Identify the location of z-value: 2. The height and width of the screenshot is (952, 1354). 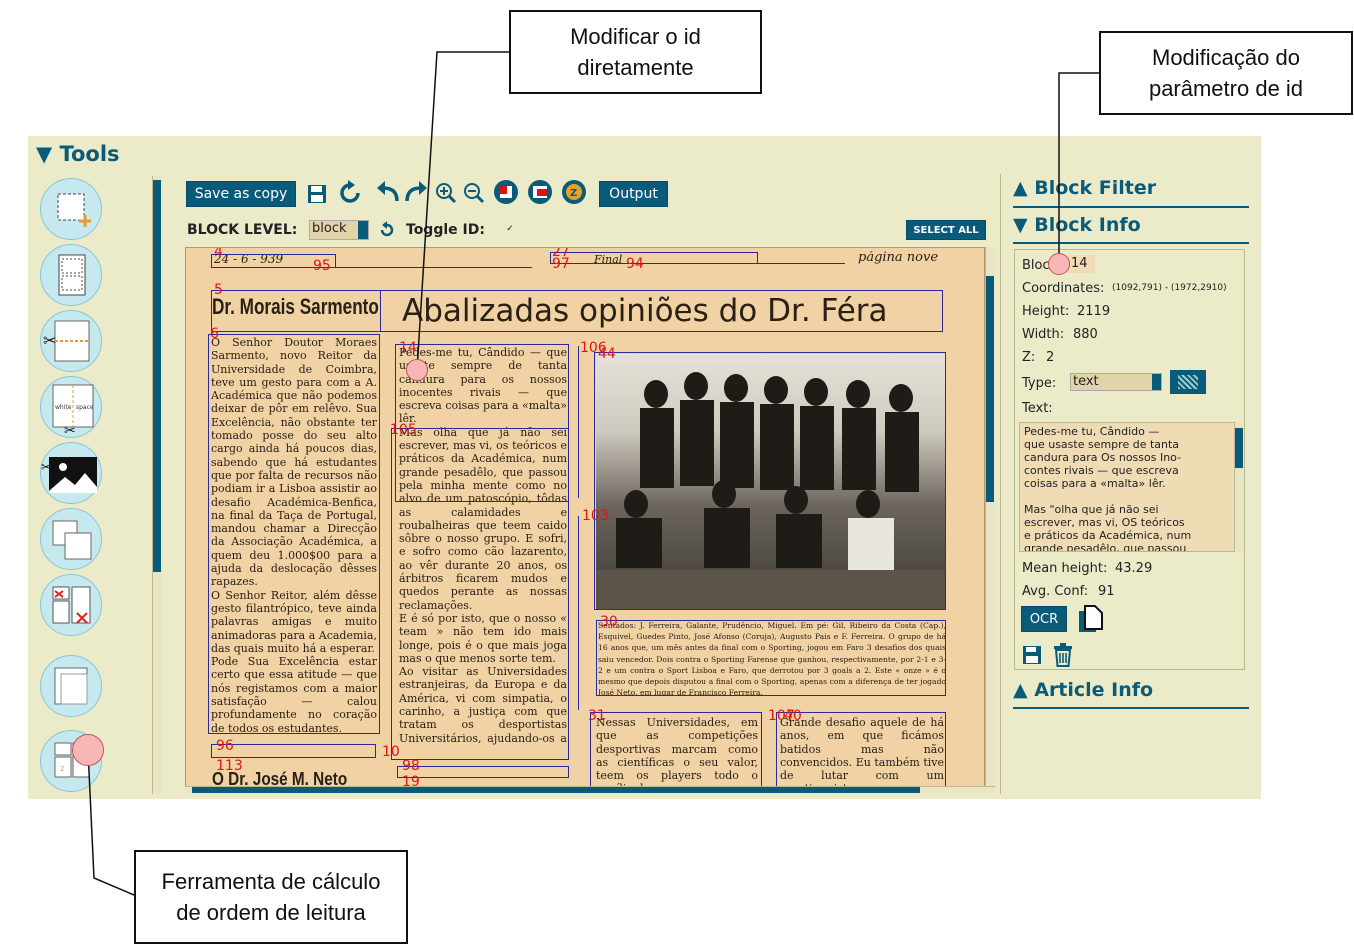
(1050, 357).